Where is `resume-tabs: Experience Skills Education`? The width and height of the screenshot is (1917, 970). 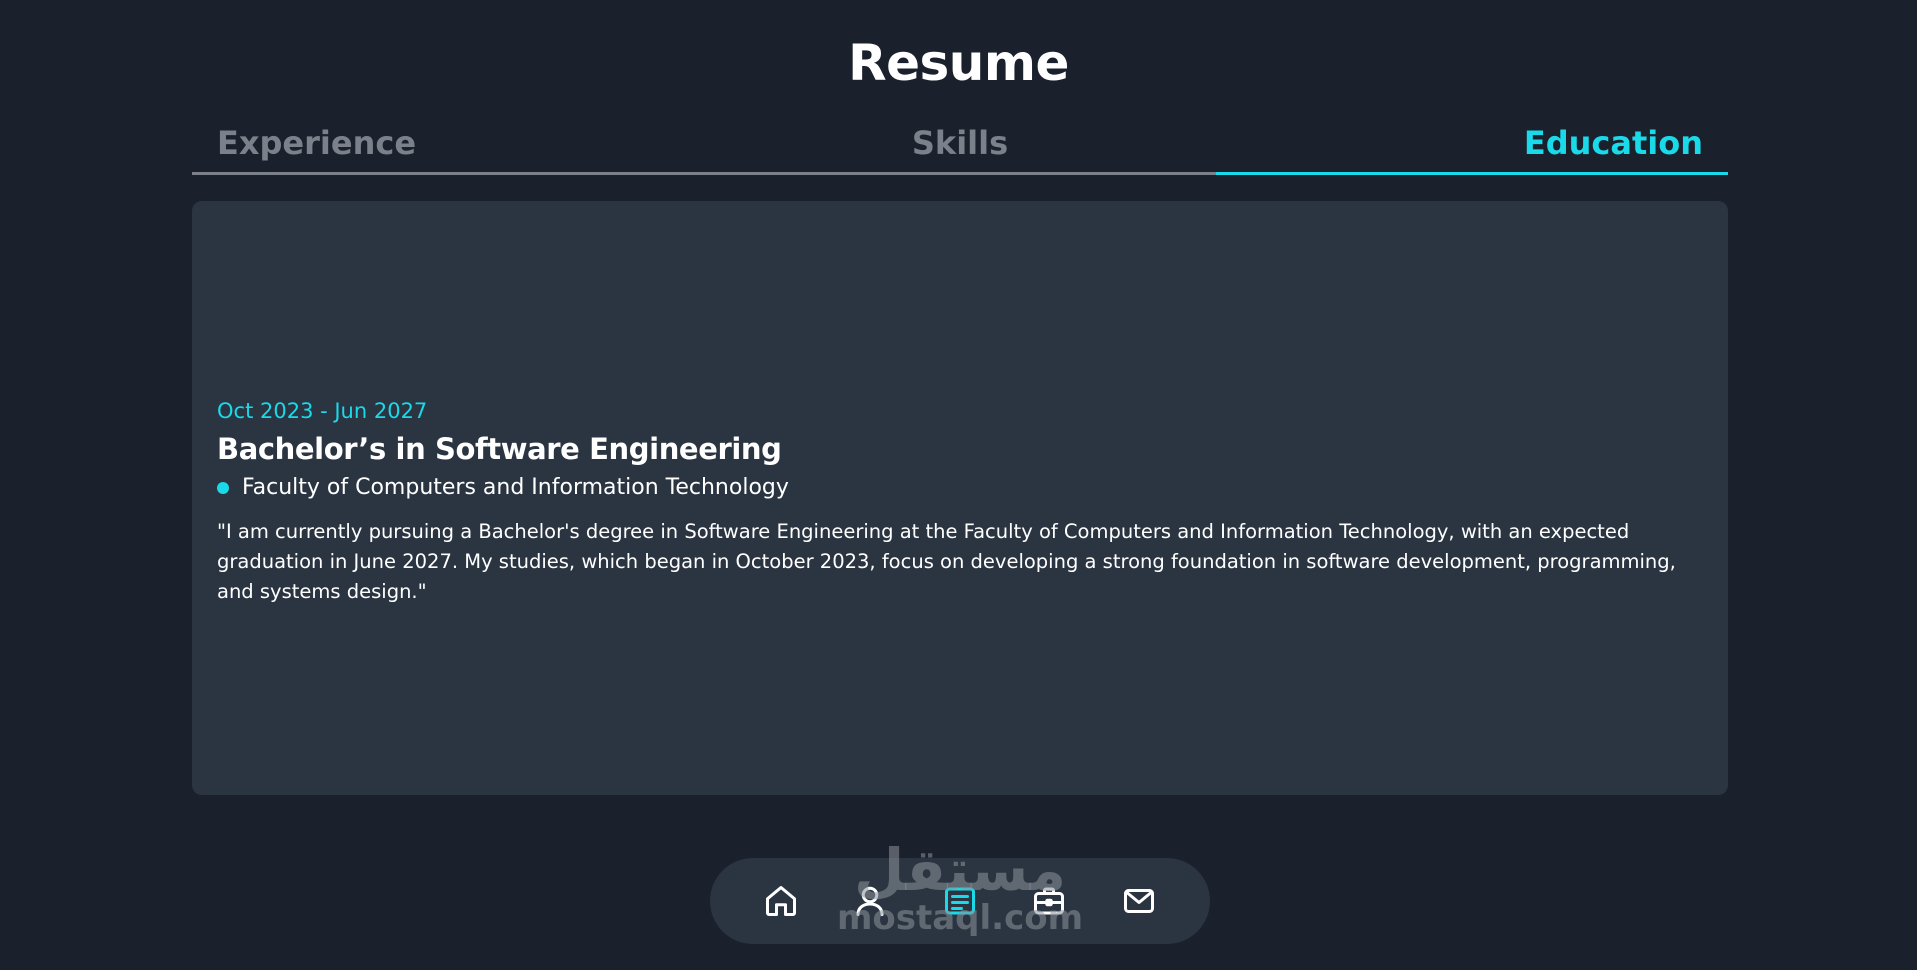
resume-tabs: Experience Skills Education is located at coordinates (960, 146).